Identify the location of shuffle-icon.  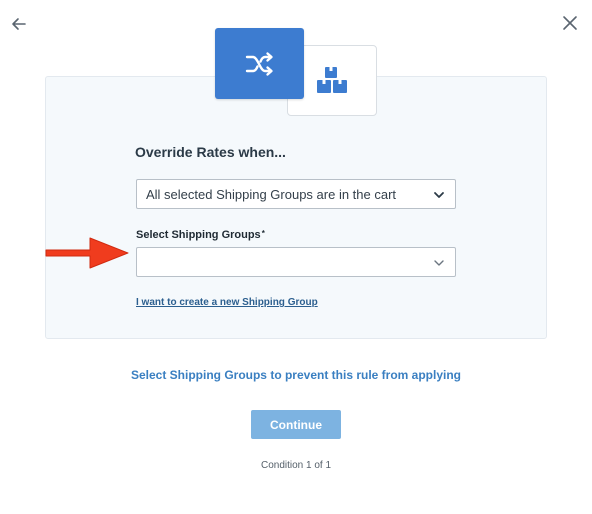
(259, 64).